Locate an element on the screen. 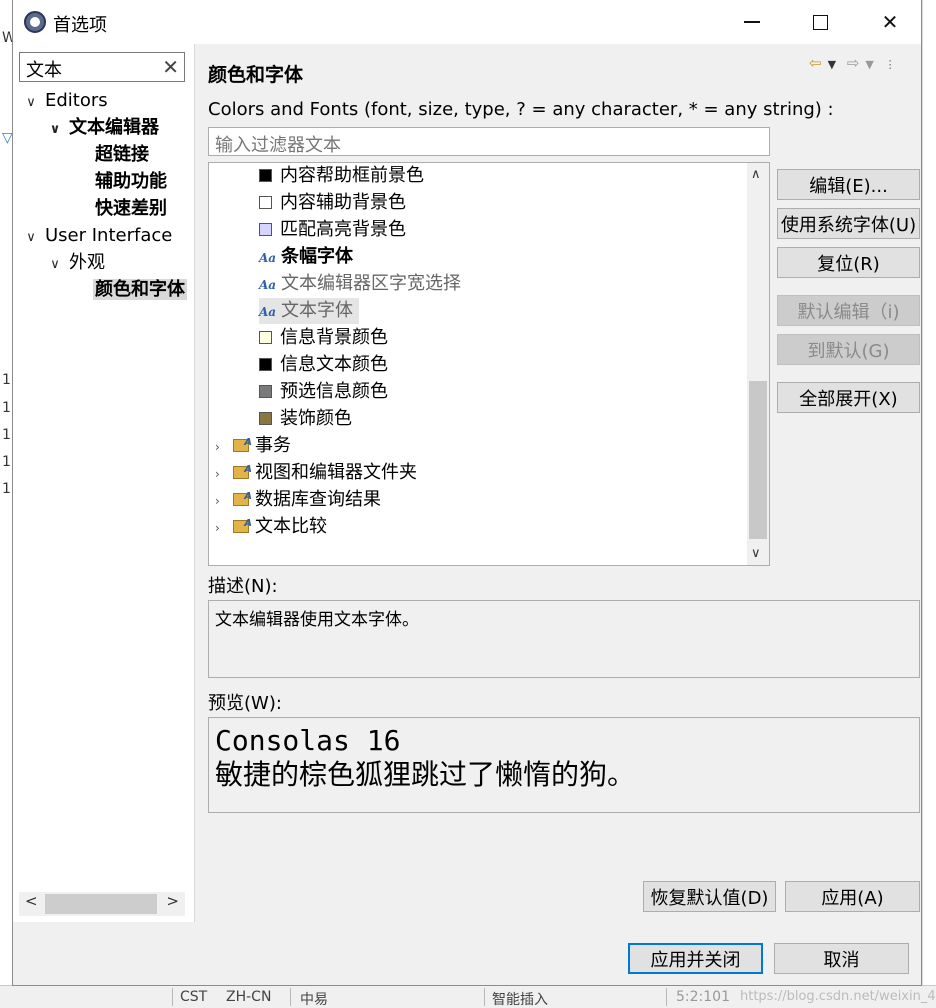  status-segment: 中易 is located at coordinates (314, 1000).